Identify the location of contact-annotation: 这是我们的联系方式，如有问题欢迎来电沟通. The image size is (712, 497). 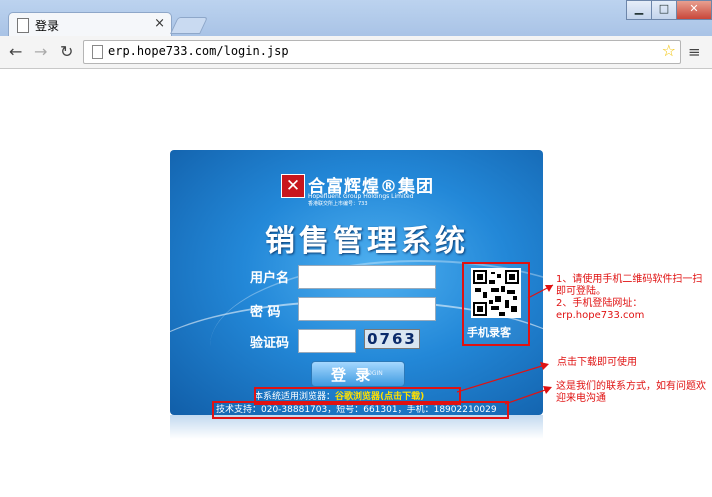
(631, 392).